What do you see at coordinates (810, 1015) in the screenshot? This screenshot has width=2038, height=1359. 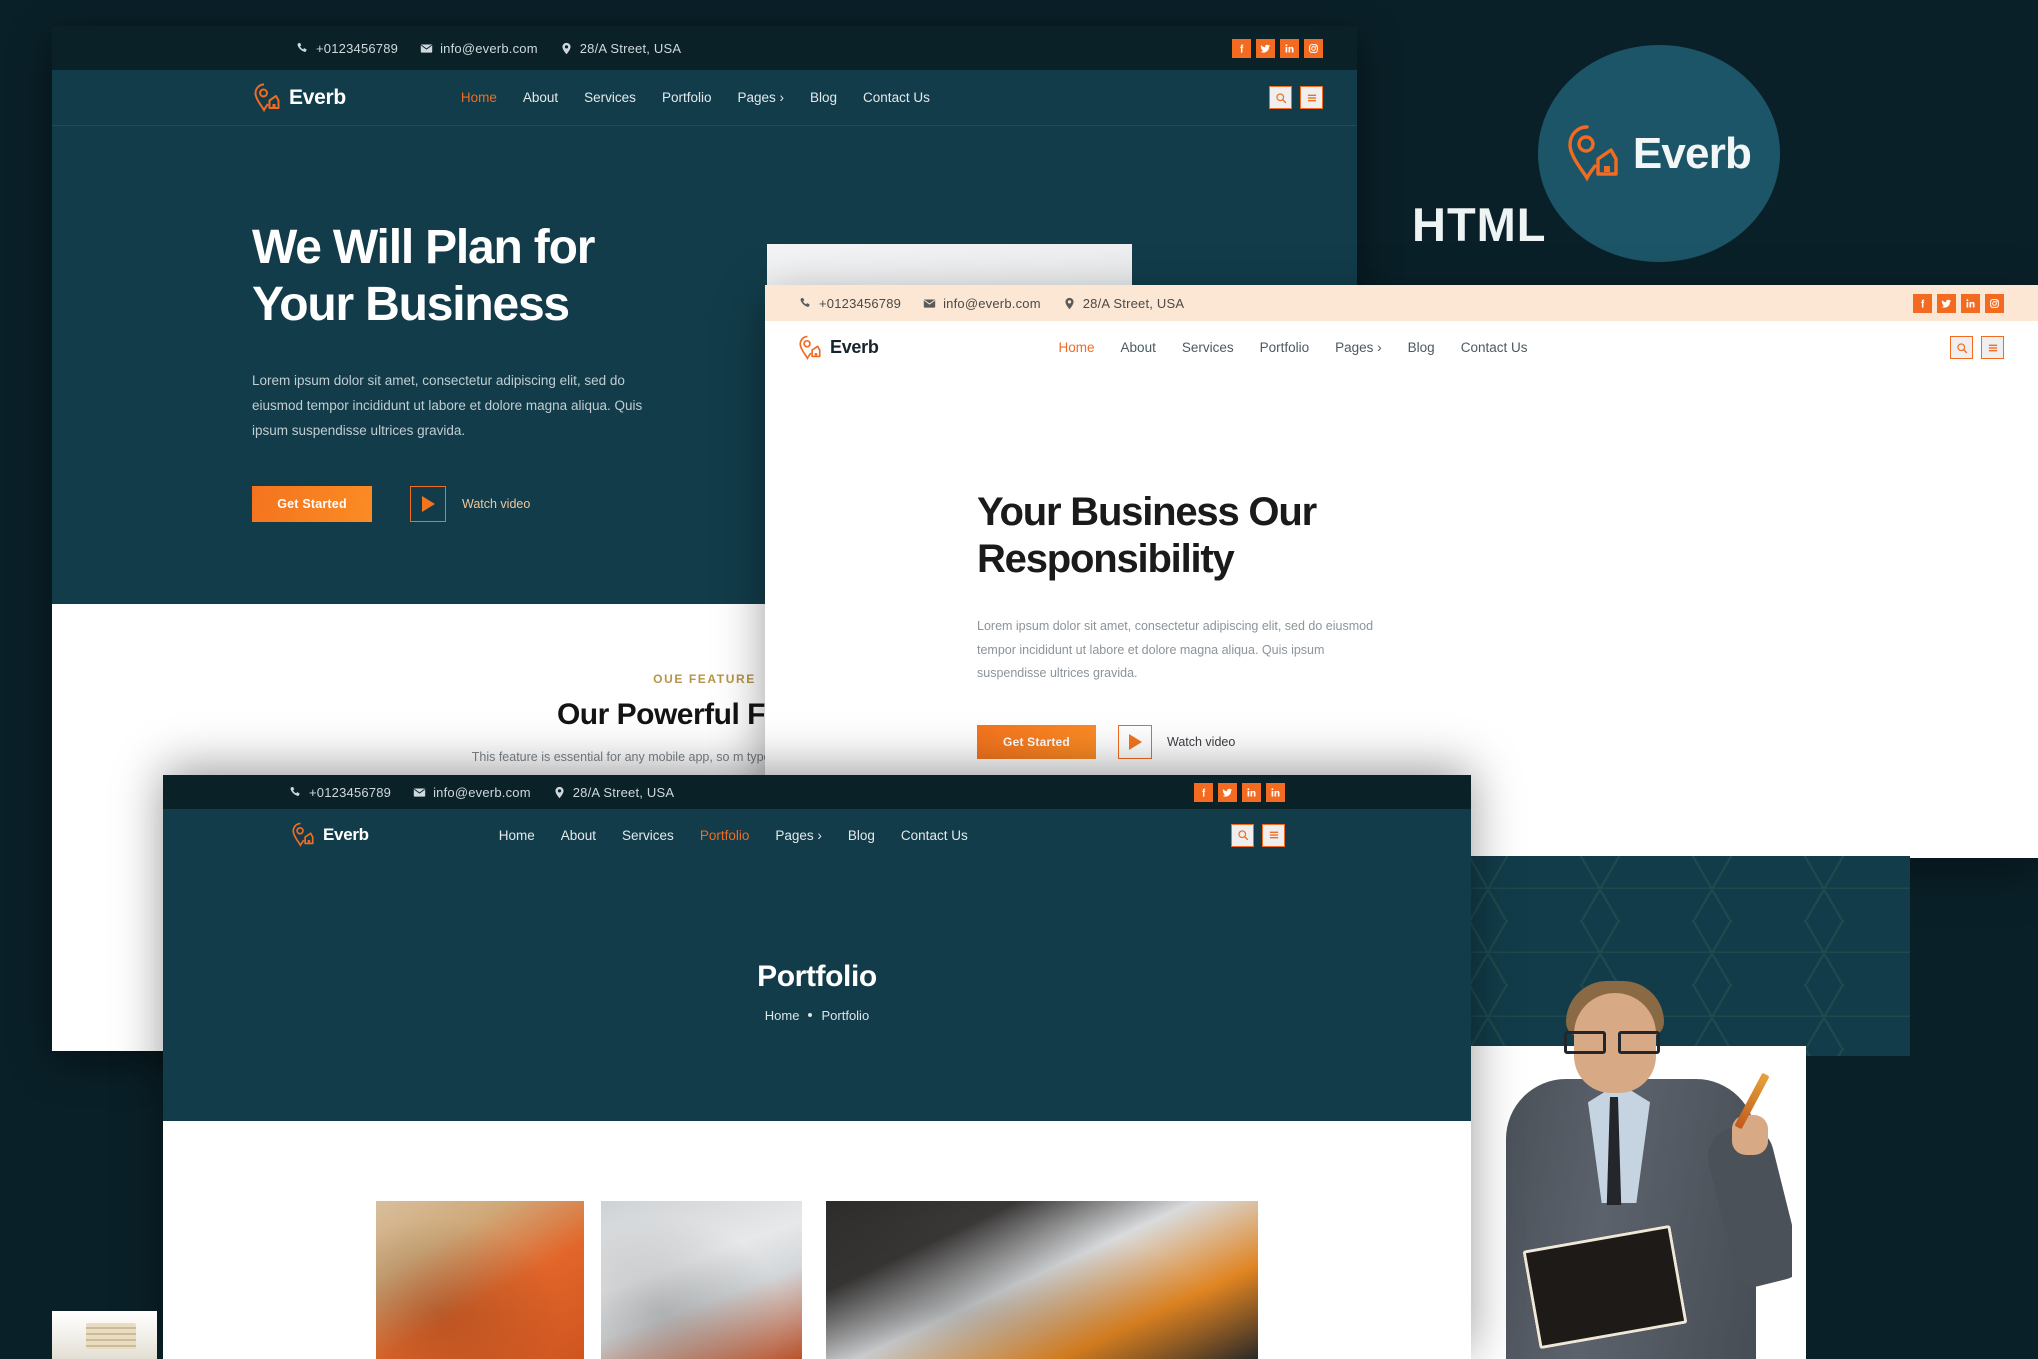 I see `breadcrumb-separator-icon` at bounding box center [810, 1015].